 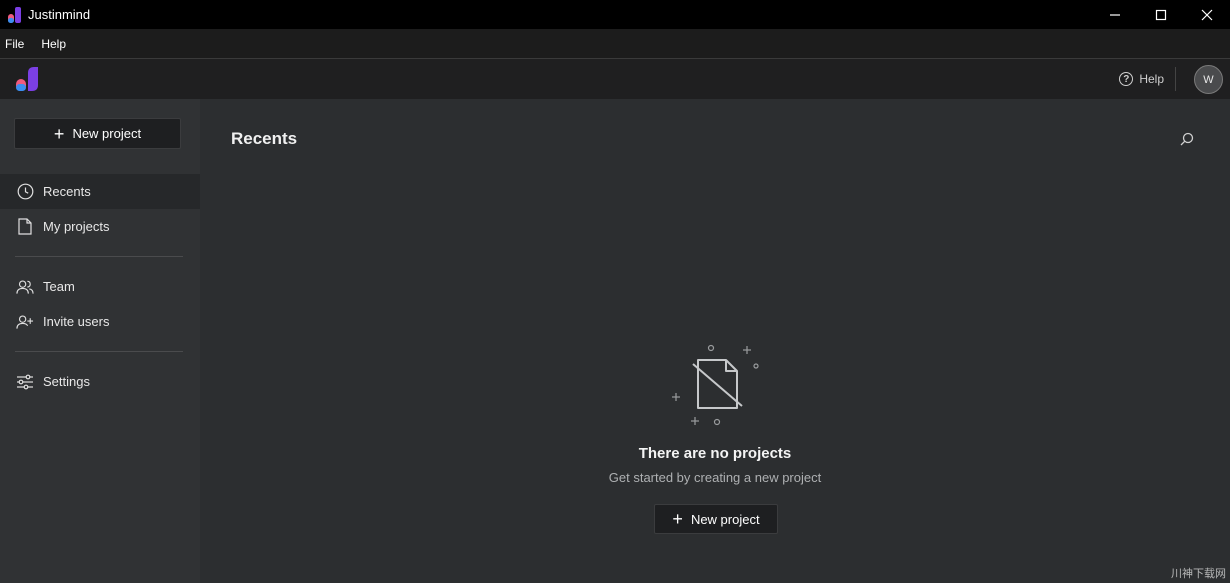 I want to click on sidebar-item-label: Recents, so click(x=67, y=191).